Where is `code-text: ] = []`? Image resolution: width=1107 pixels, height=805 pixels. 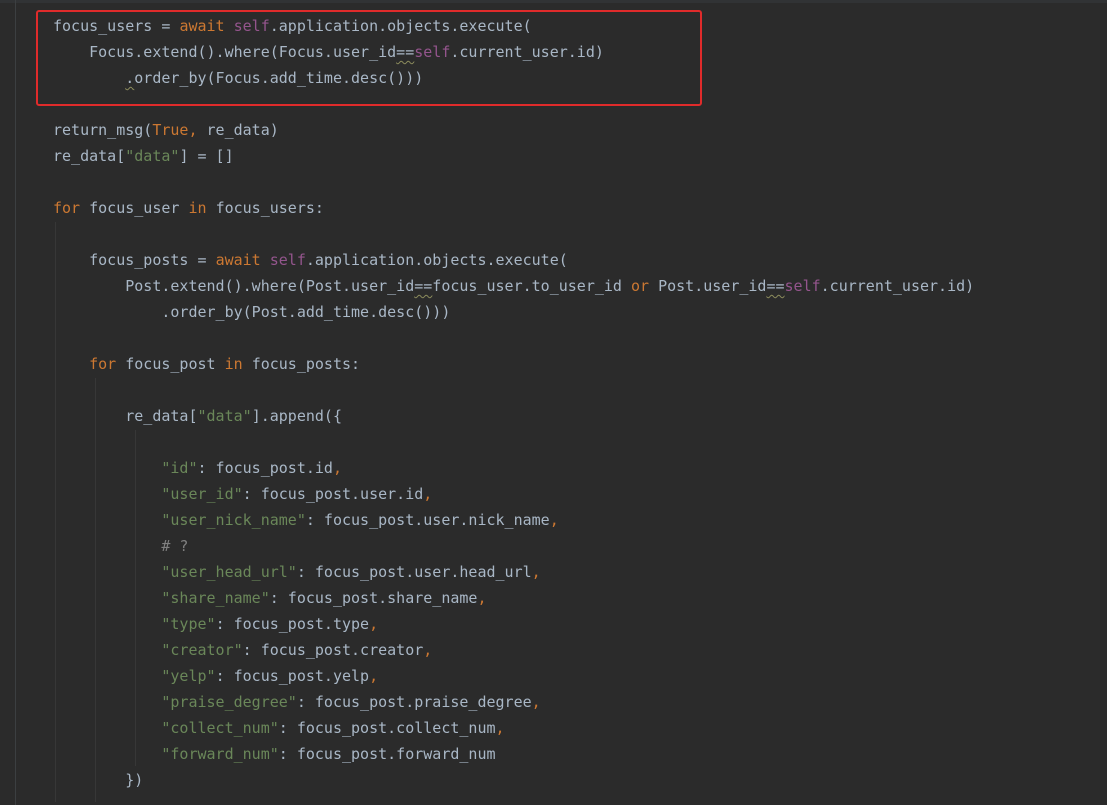 code-text: ] = [] is located at coordinates (206, 156).